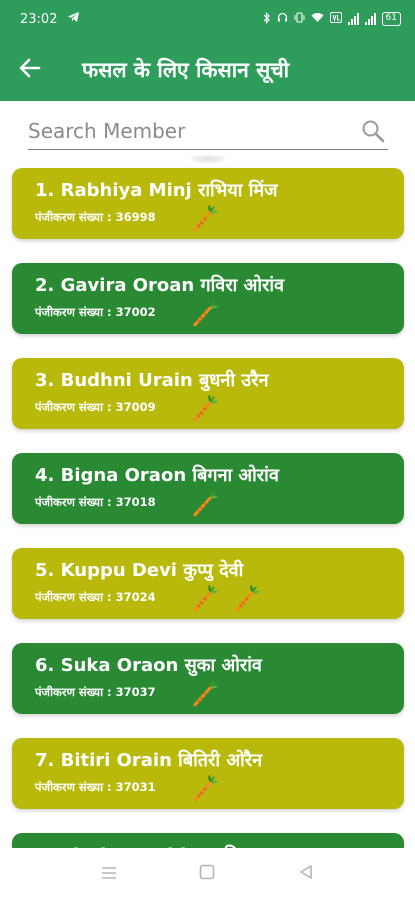 The width and height of the screenshot is (415, 900). What do you see at coordinates (95, 787) in the screenshot?
I see `registration-number: पंजीकरण संख्या : 37031` at bounding box center [95, 787].